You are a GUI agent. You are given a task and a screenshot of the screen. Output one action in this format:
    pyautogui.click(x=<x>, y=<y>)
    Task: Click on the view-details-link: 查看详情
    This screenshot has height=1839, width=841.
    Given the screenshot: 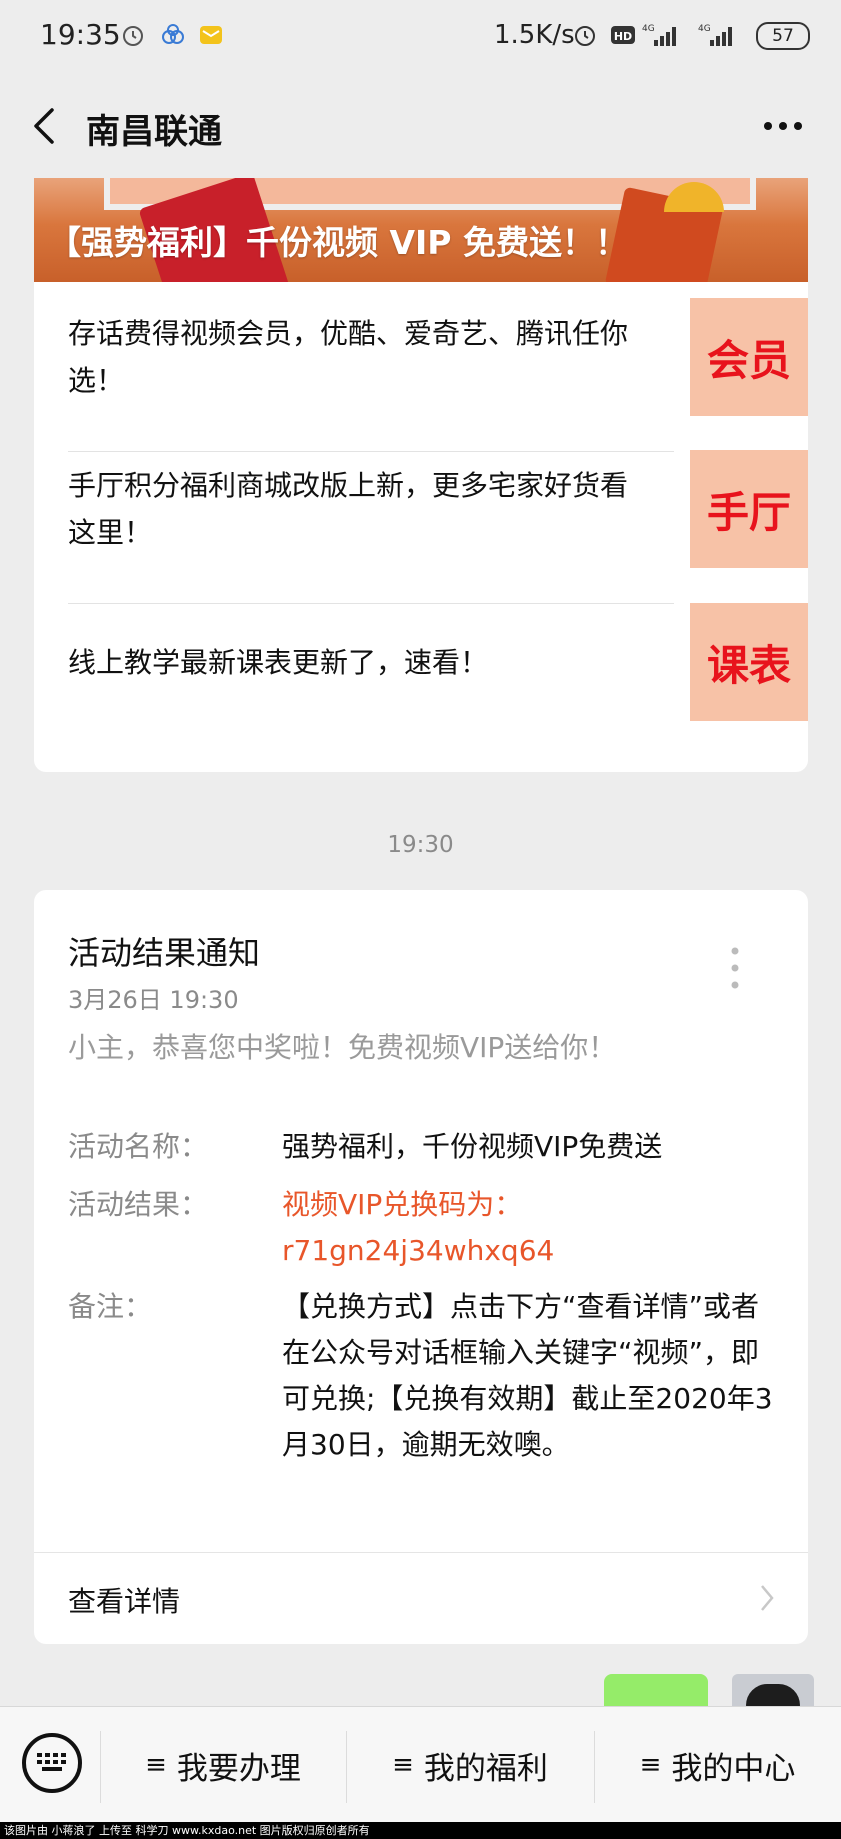 What is the action you would take?
    pyautogui.click(x=124, y=1600)
    